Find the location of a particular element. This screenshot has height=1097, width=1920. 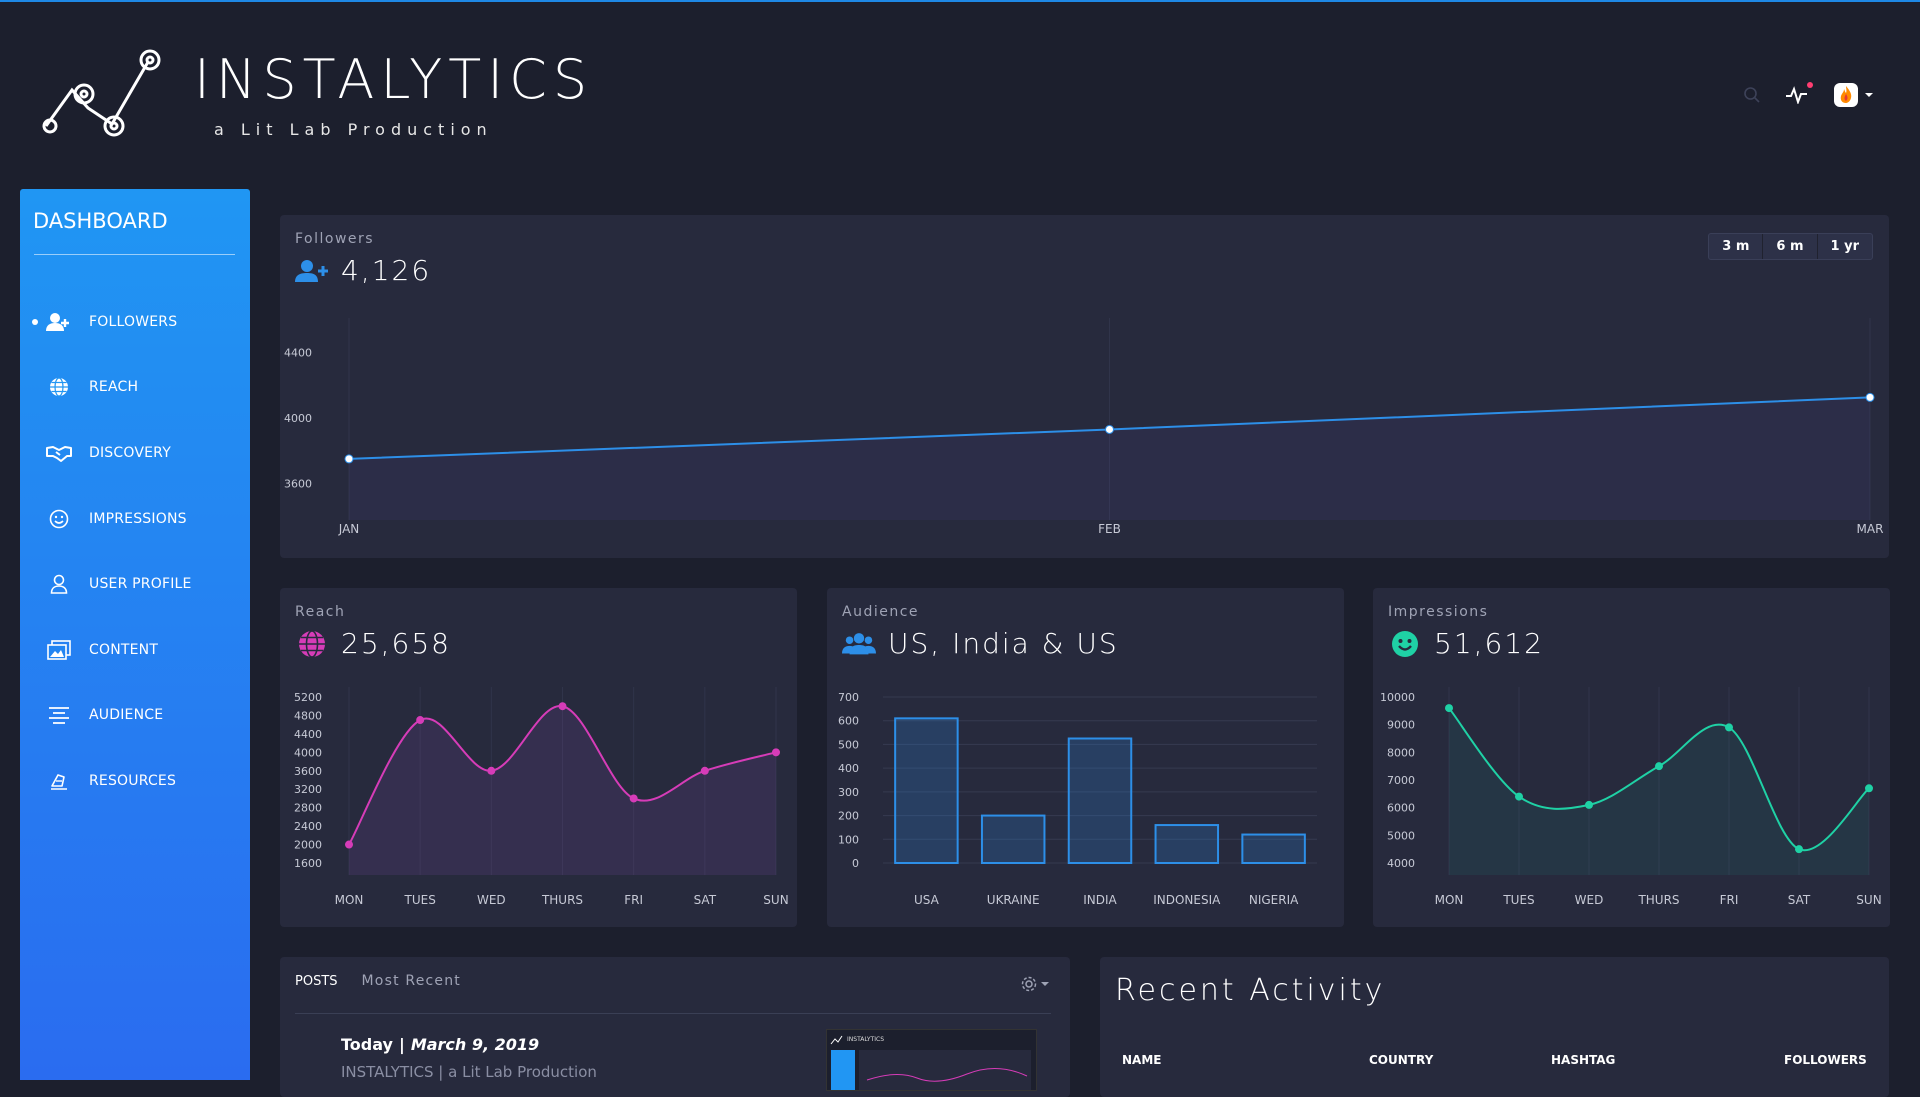

column-followers: FOLLOWERS is located at coordinates (1825, 1060).